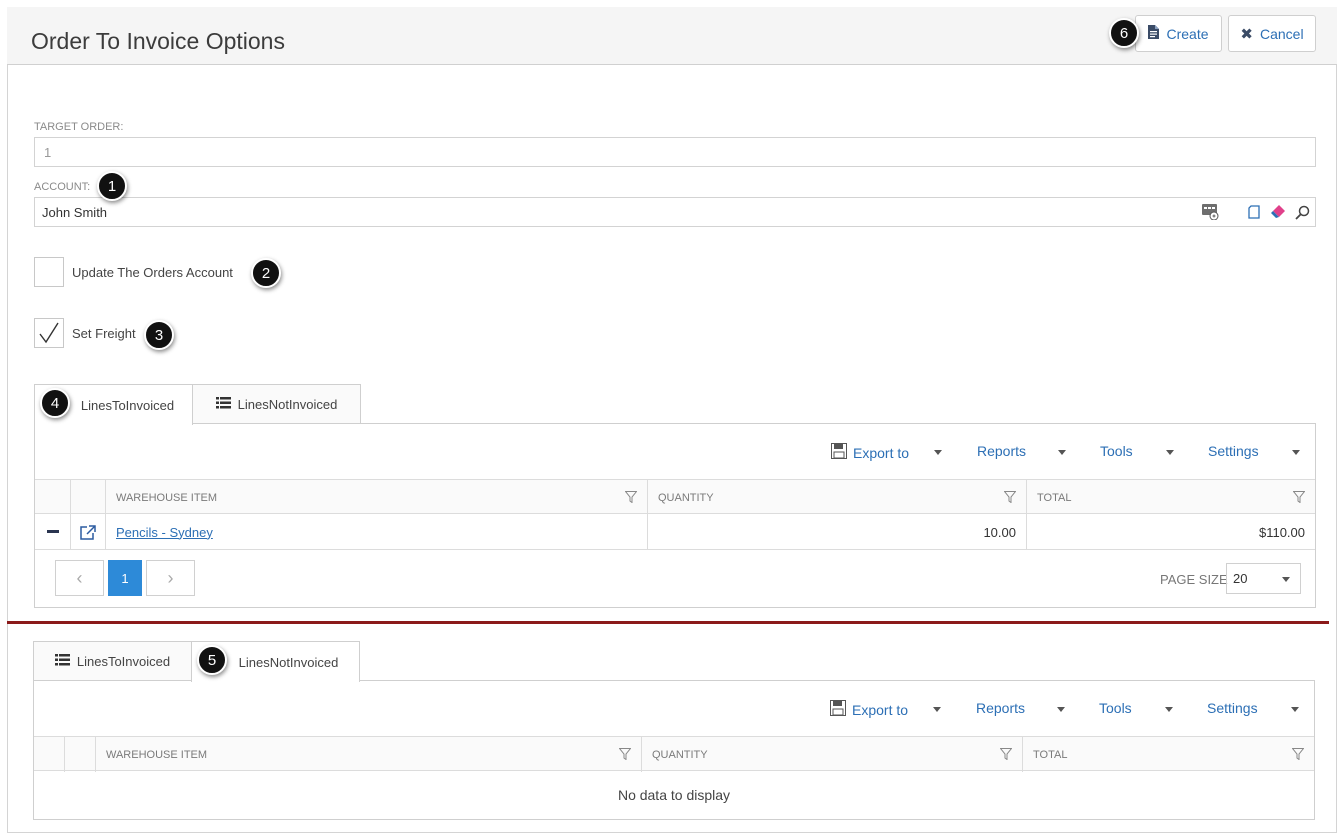 The image size is (1343, 838). What do you see at coordinates (1246, 34) in the screenshot?
I see `close-icon: ✖` at bounding box center [1246, 34].